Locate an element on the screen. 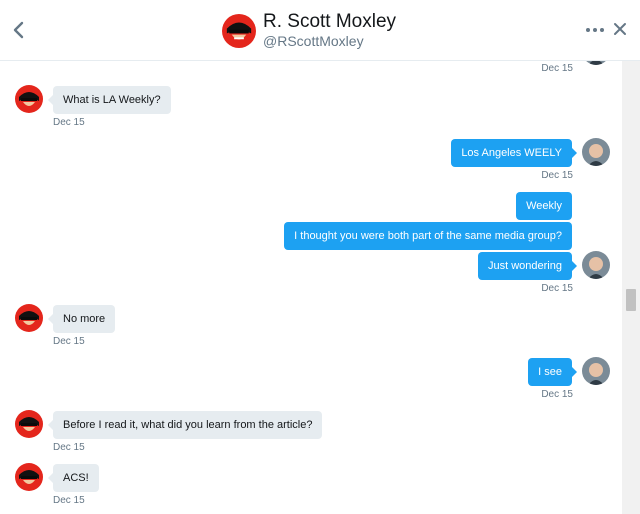 Image resolution: width=640 pixels, height=514 pixels. close-button is located at coordinates (620, 29).